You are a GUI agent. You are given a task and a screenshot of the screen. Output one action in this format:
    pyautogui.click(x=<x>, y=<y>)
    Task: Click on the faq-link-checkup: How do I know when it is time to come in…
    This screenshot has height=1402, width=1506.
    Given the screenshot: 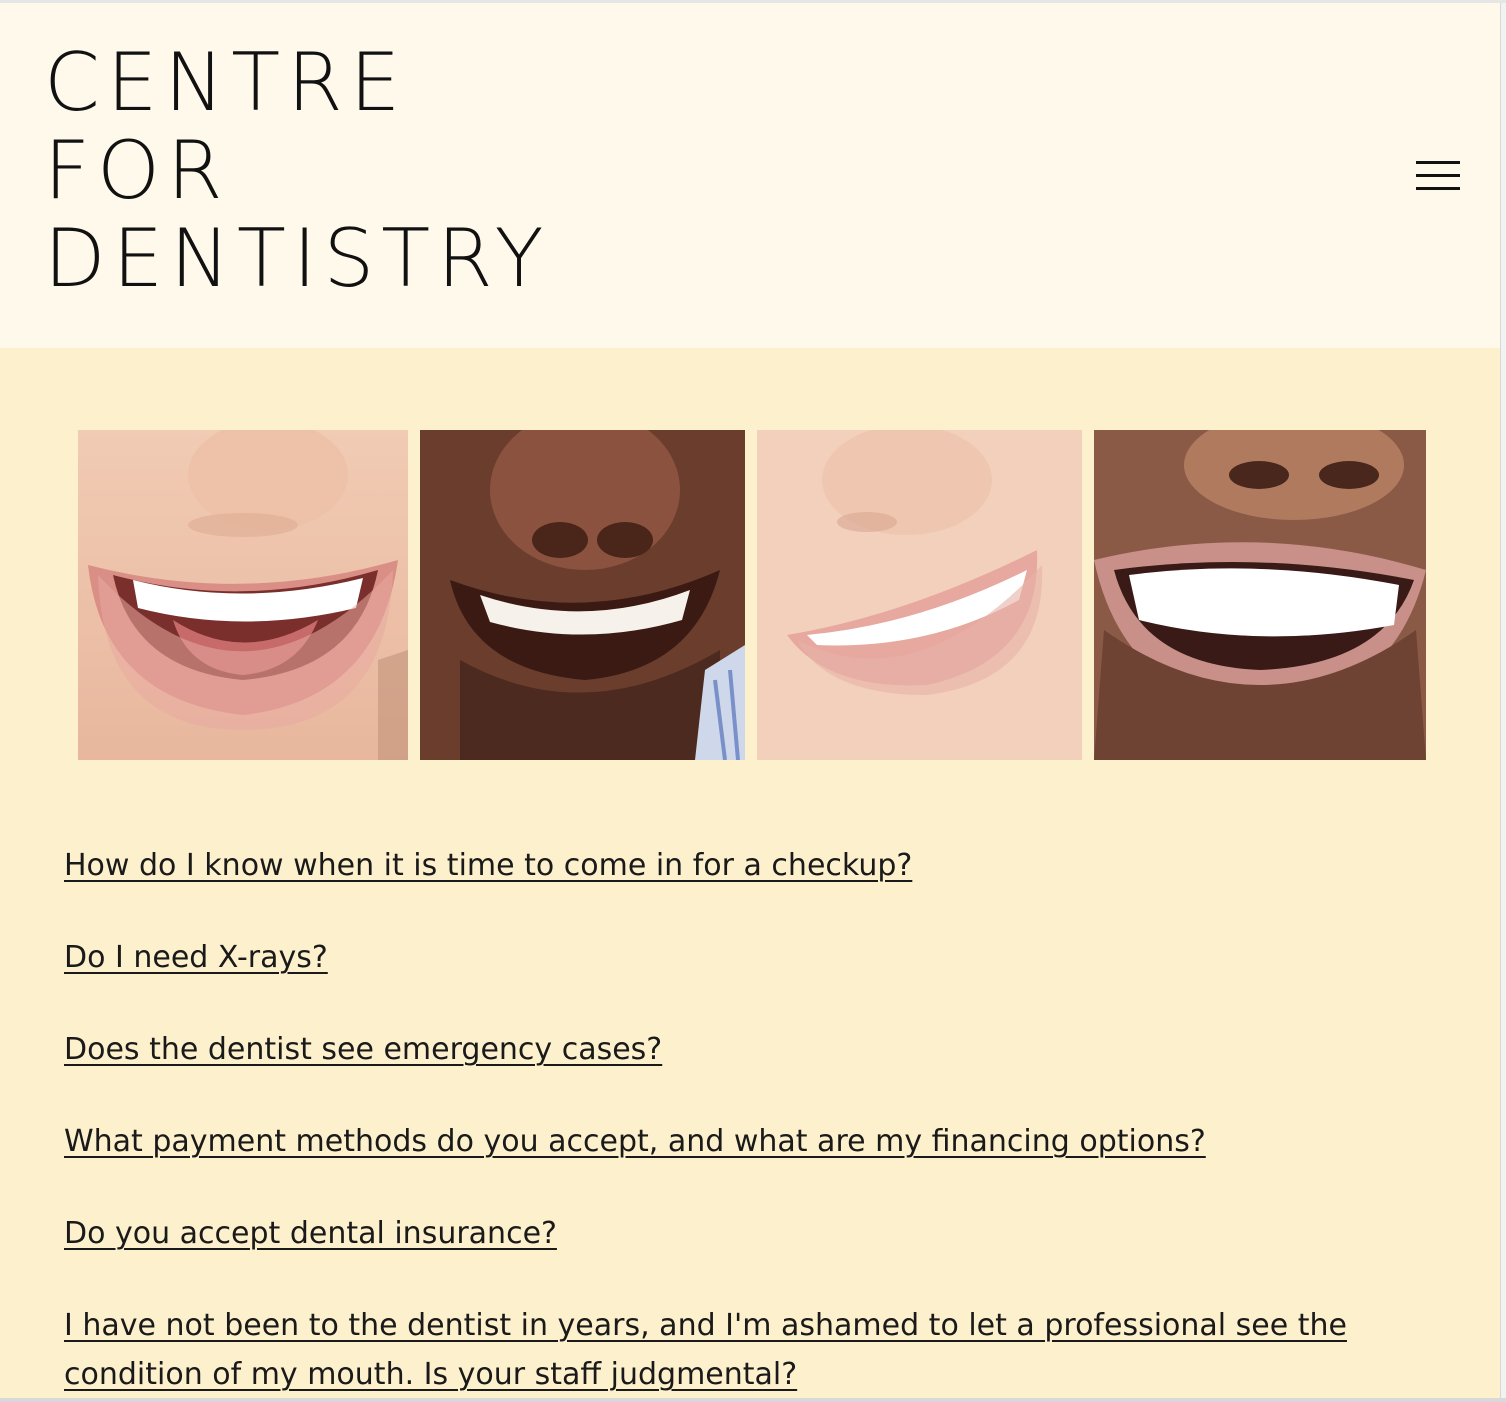 What is the action you would take?
    pyautogui.click(x=764, y=865)
    